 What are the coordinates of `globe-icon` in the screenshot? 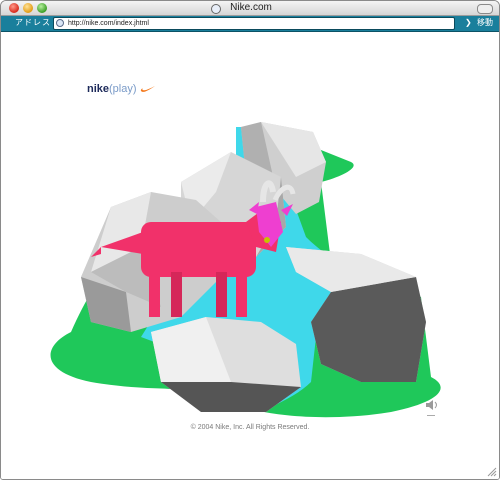 It's located at (60, 23).